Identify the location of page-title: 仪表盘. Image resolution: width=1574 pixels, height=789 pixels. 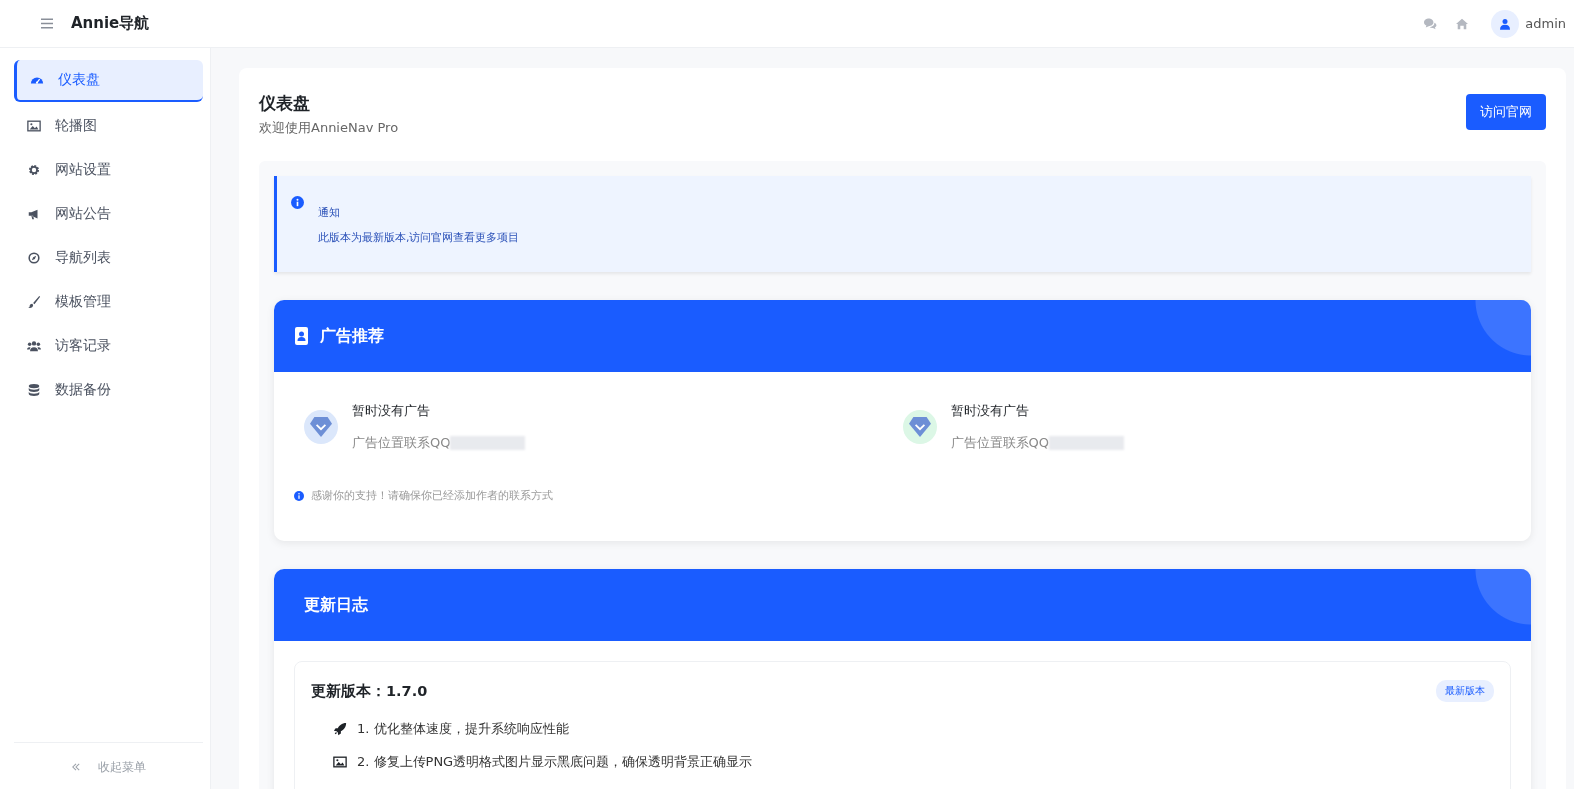
(285, 103).